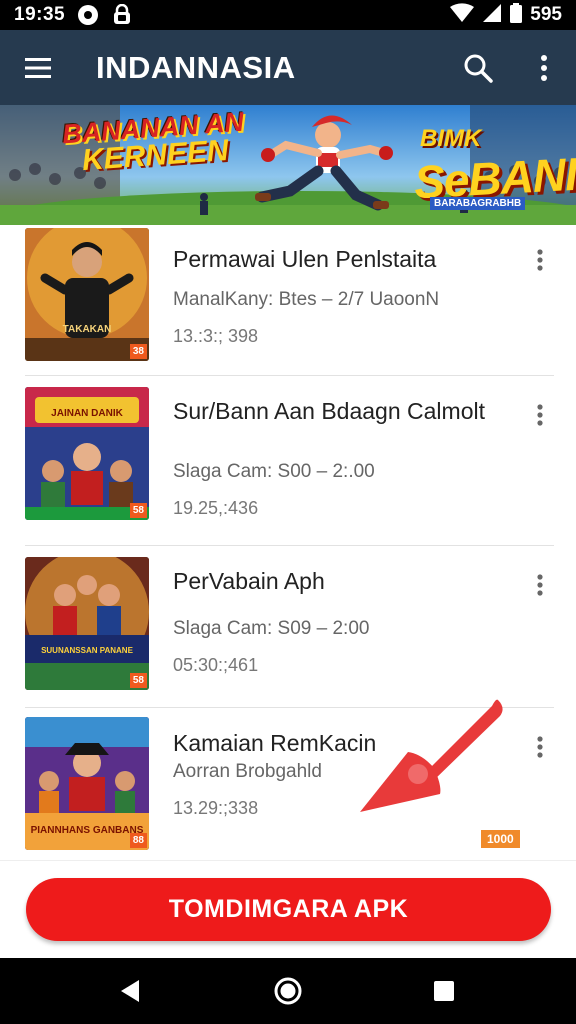  I want to click on app-meta: 05:30:;461, so click(216, 665).